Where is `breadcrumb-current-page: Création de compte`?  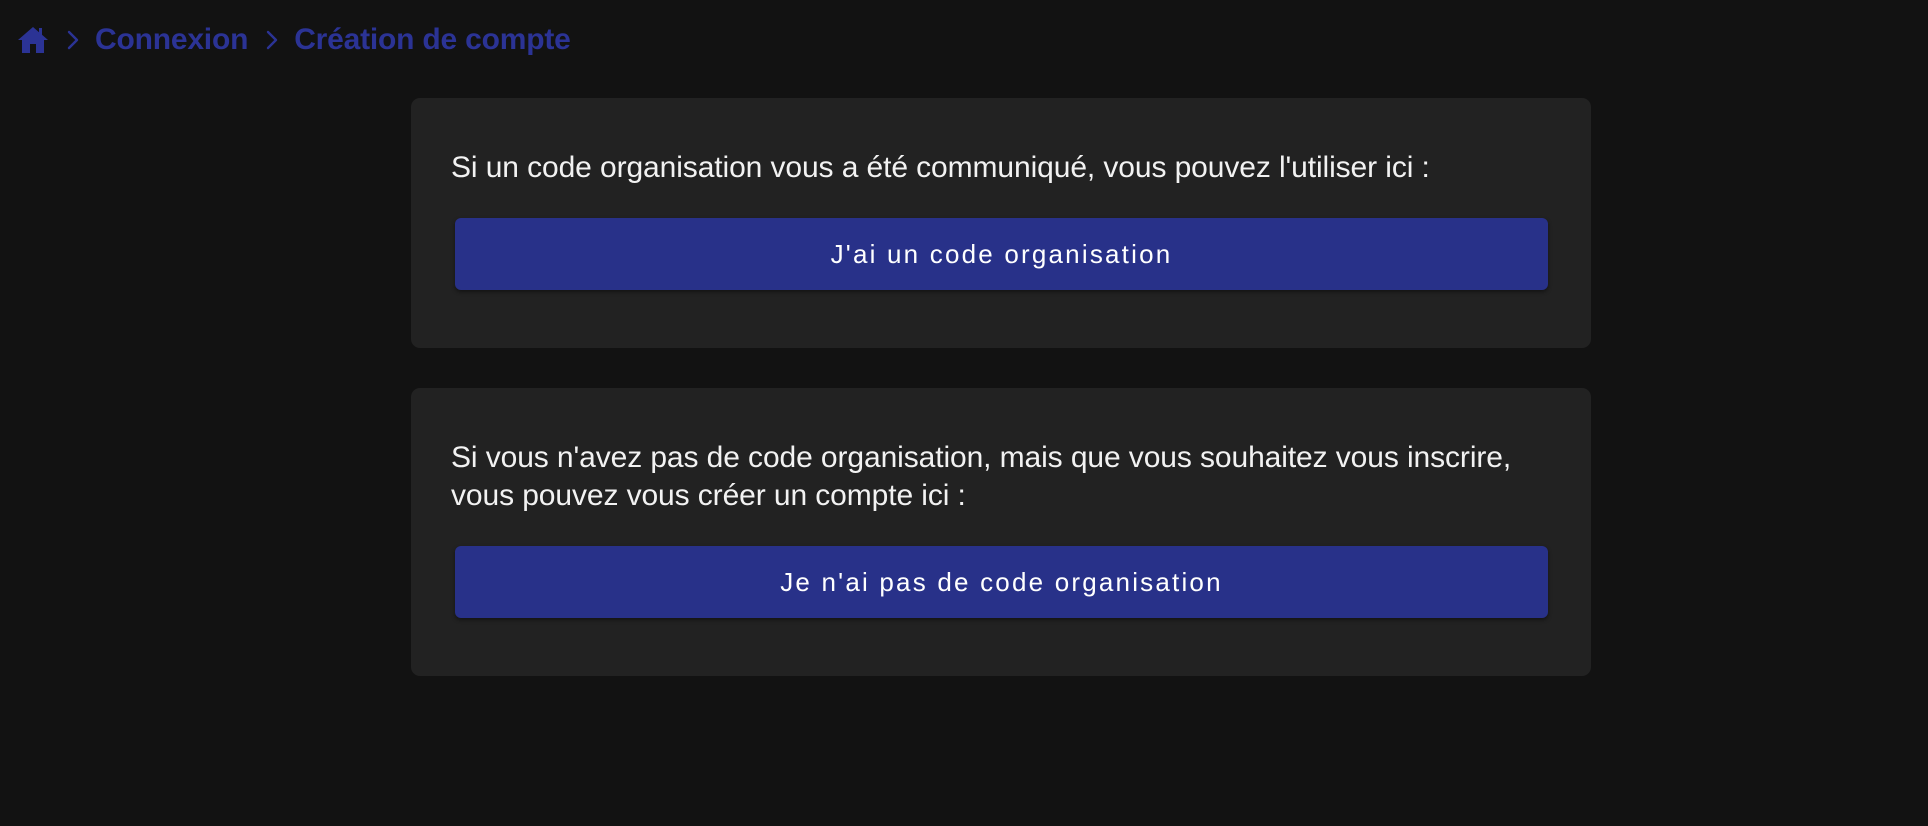
breadcrumb-current-page: Création de compte is located at coordinates (432, 39).